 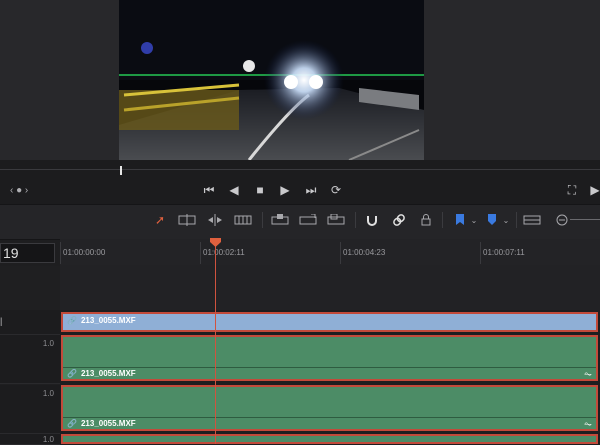 What do you see at coordinates (243, 220) in the screenshot?
I see `blade-tool-icon` at bounding box center [243, 220].